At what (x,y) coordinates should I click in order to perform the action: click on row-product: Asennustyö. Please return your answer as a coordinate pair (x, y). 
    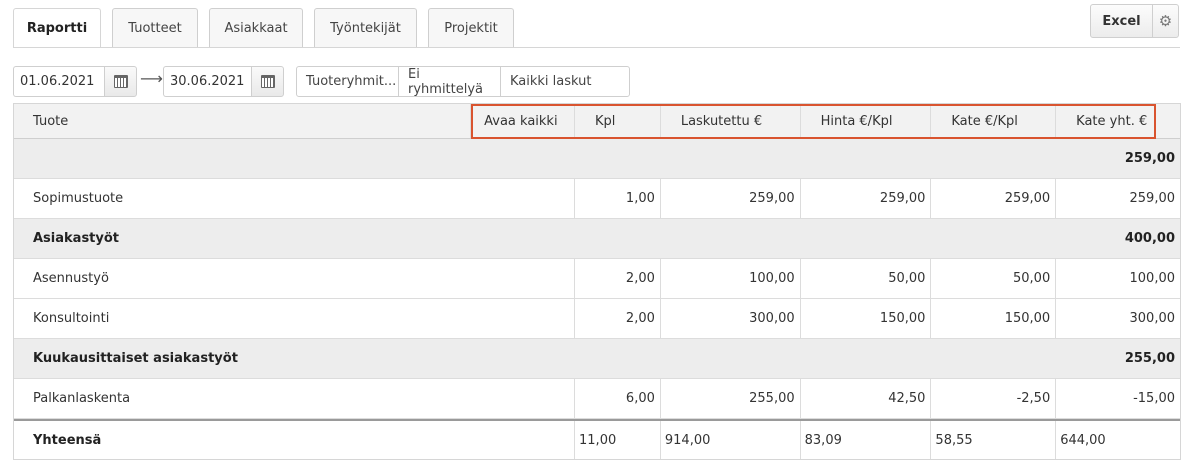
    Looking at the image, I should click on (71, 278).